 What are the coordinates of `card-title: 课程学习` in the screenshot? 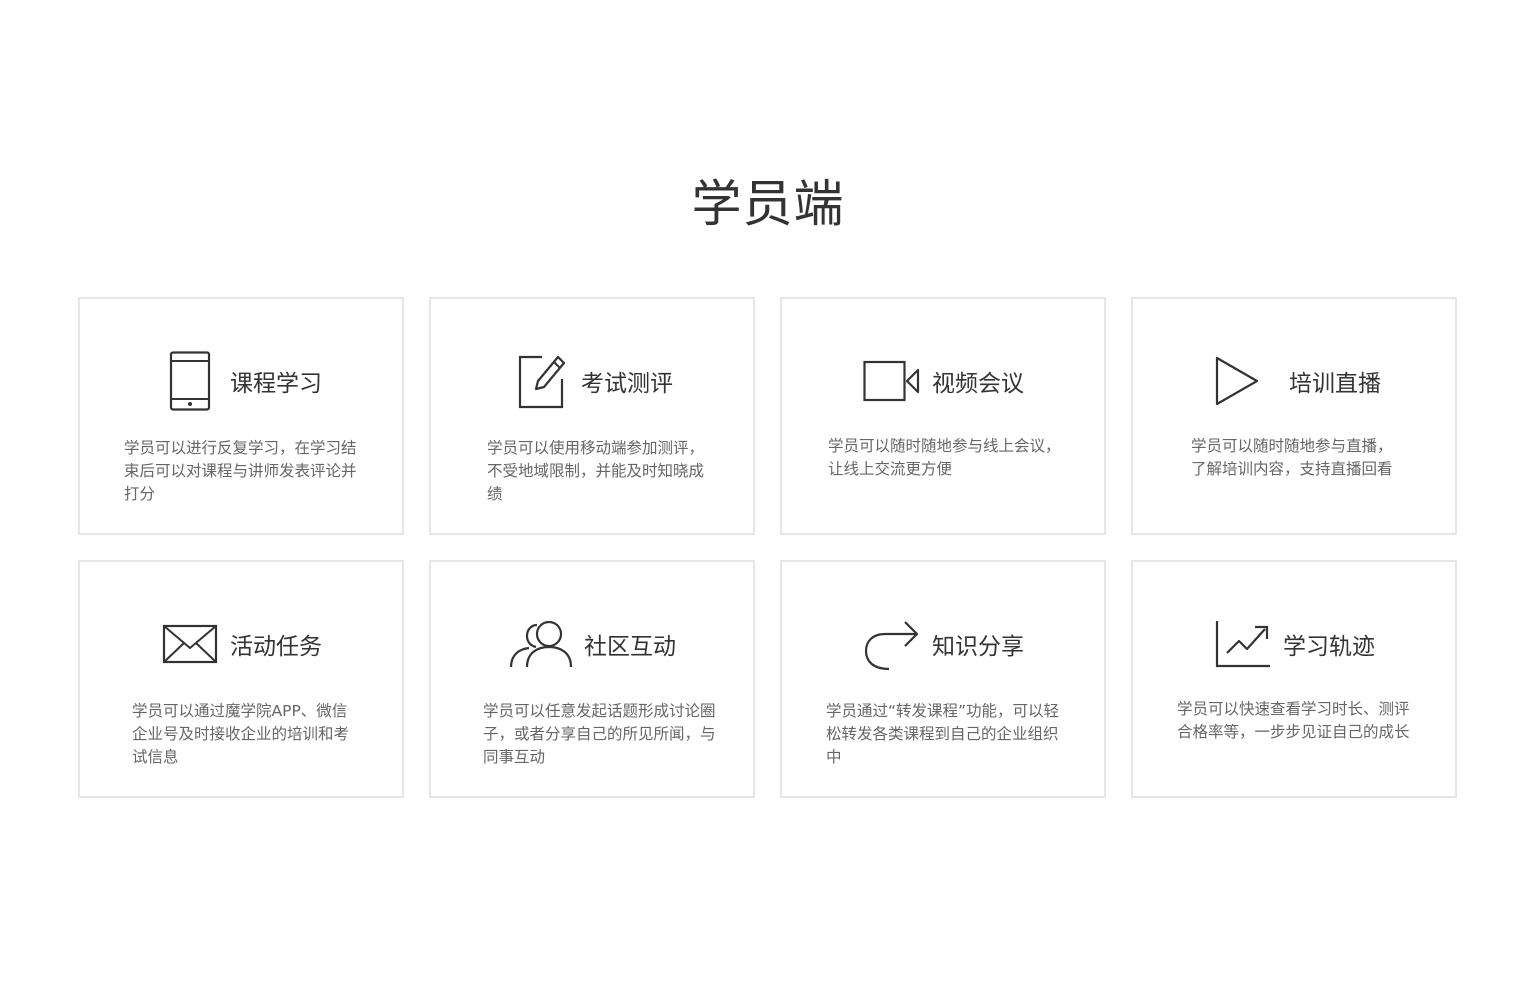 It's located at (276, 384).